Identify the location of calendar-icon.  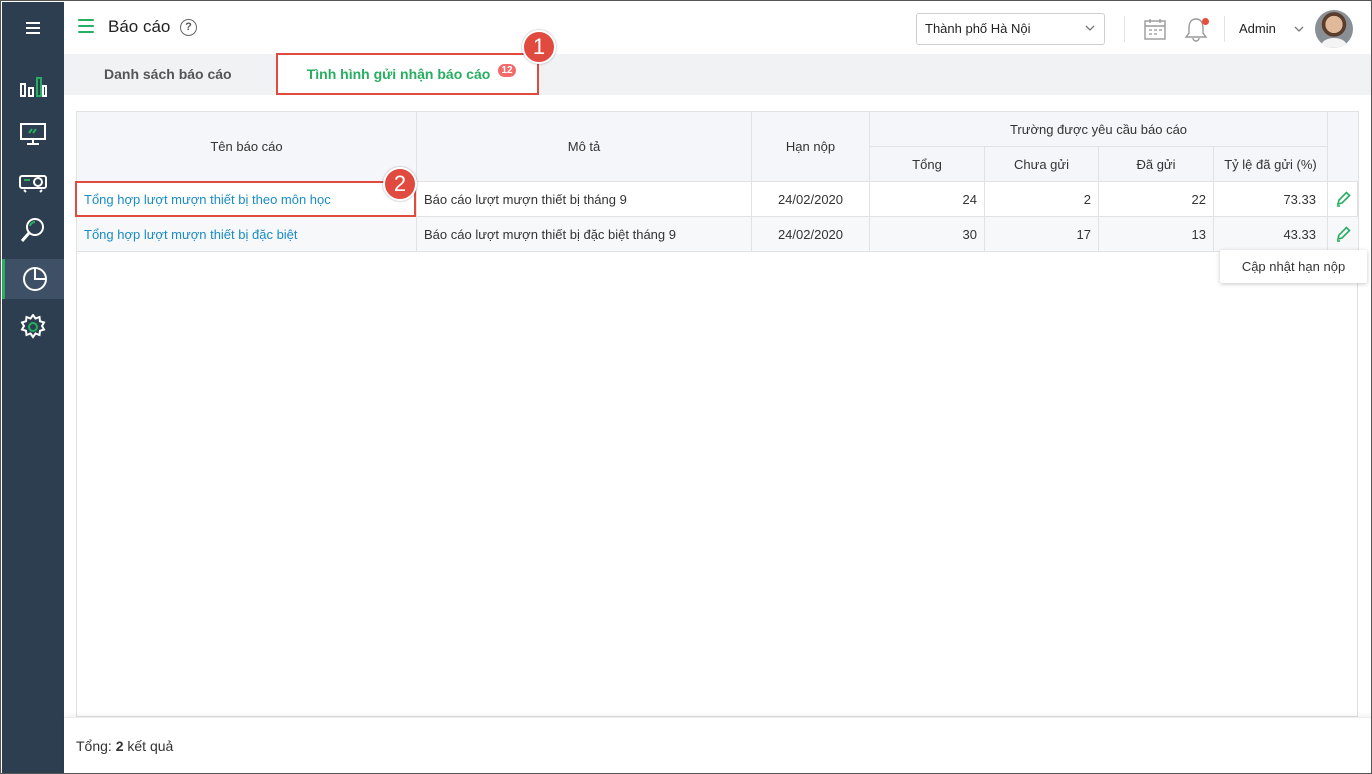
(1155, 29).